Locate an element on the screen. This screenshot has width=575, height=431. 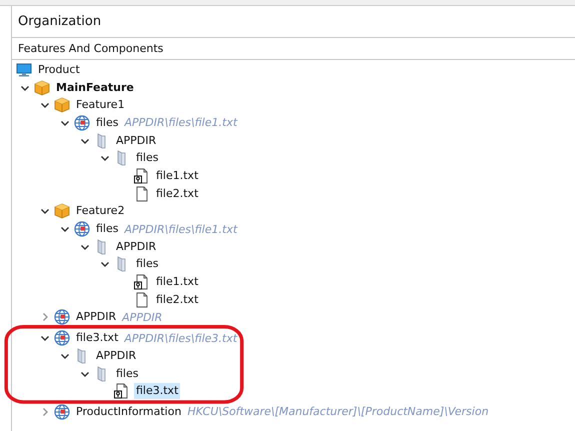
tree-item: Feature2 is located at coordinates (100, 211).